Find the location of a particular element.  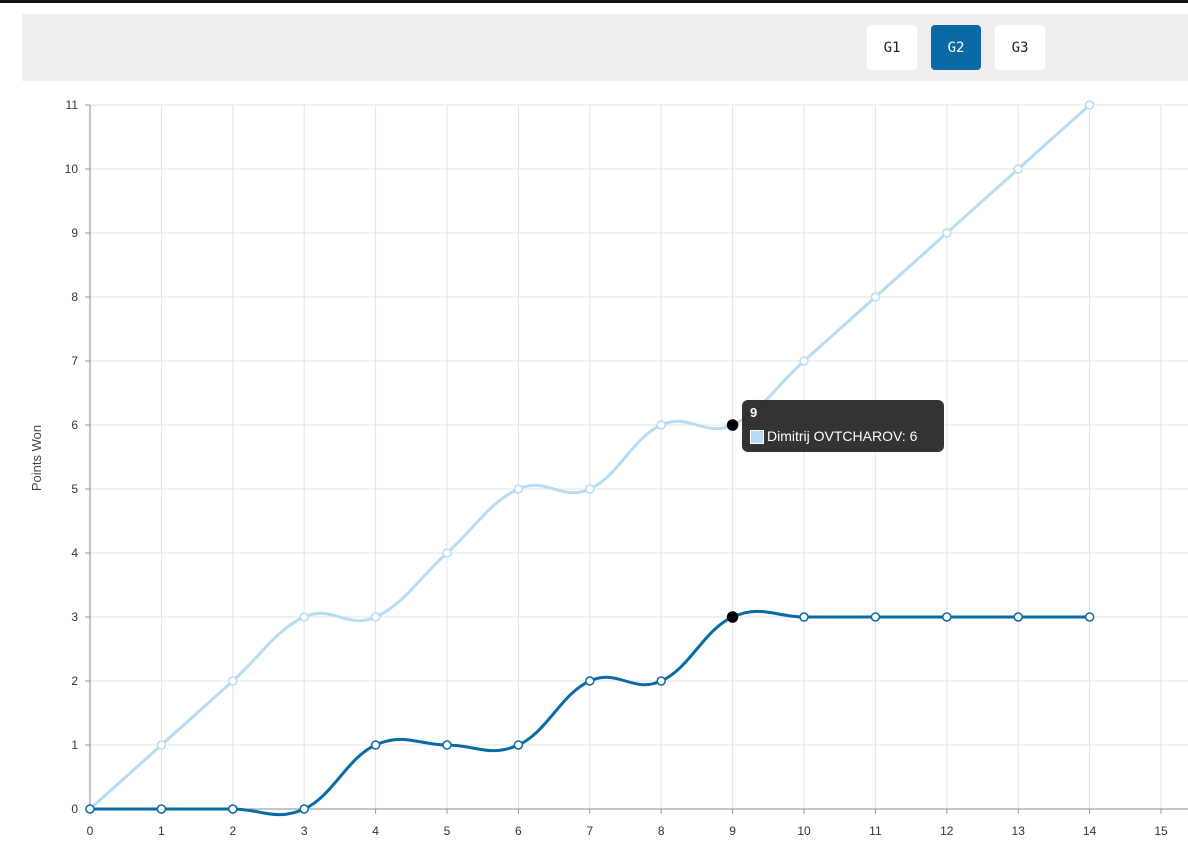

y-tick-label: 3 is located at coordinates (74, 617).